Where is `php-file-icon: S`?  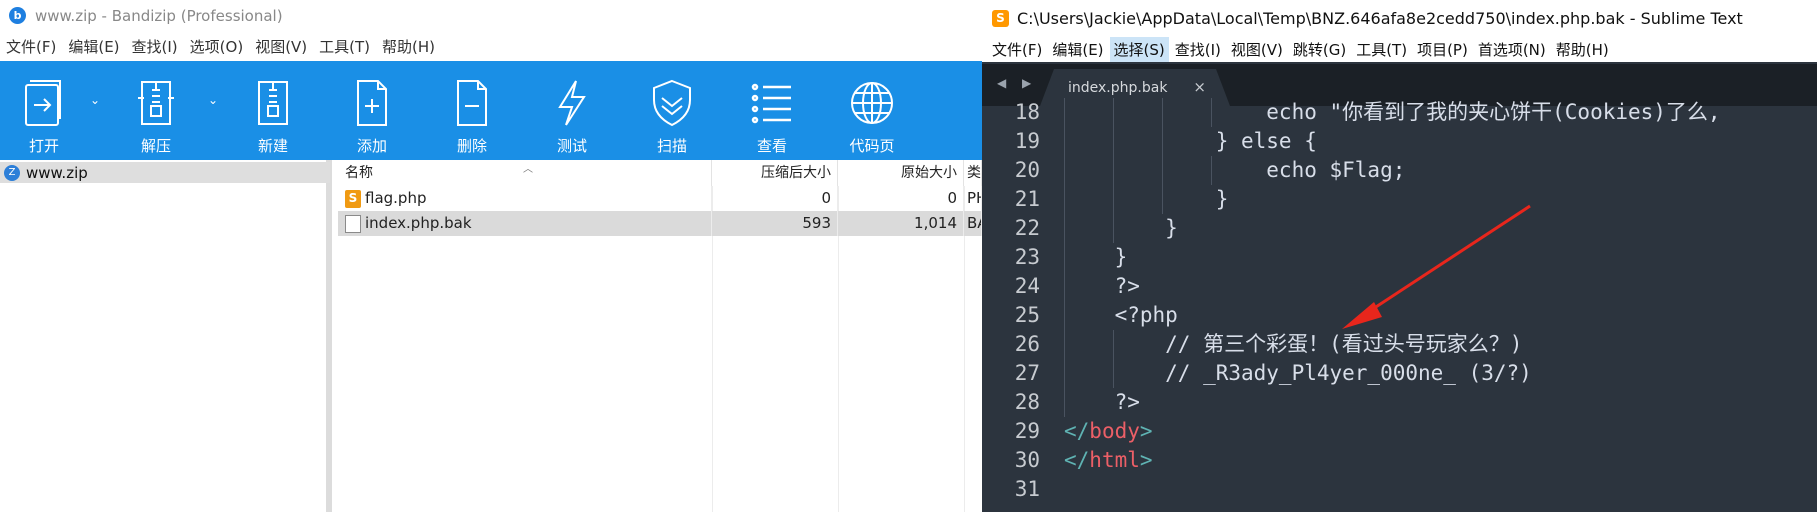 php-file-icon: S is located at coordinates (353, 198).